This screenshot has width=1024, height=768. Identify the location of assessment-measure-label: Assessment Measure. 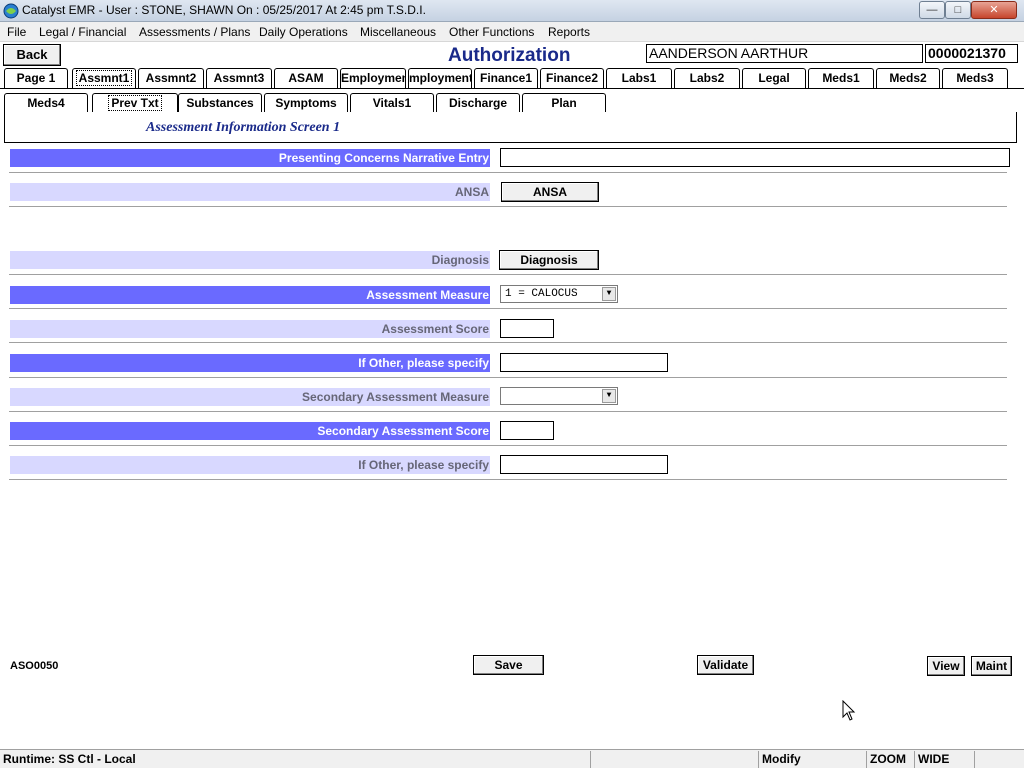
(250, 295).